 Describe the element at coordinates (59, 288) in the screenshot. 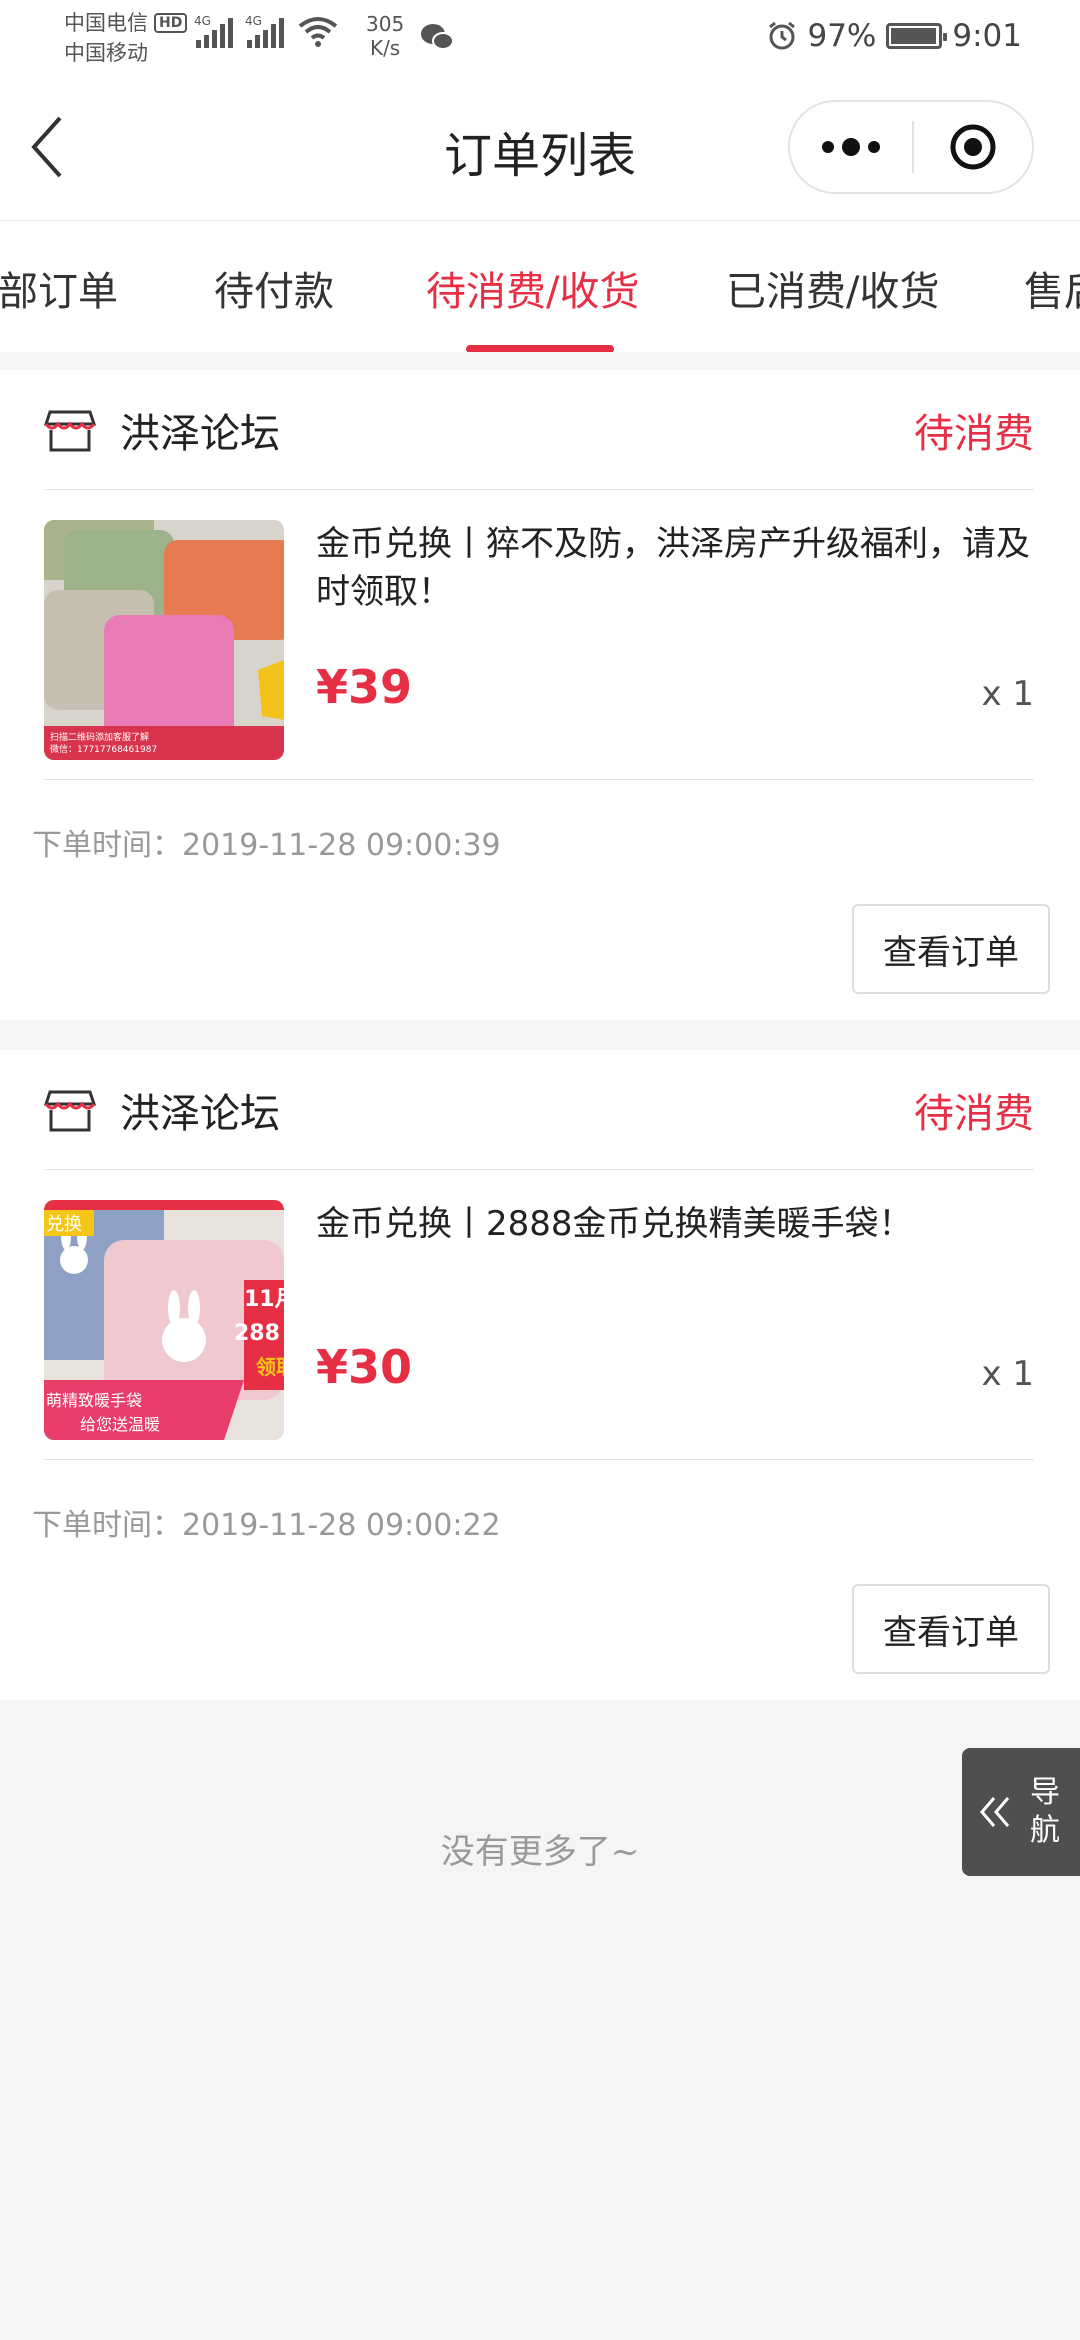

I see `tab-all-orders: 部订单` at that location.